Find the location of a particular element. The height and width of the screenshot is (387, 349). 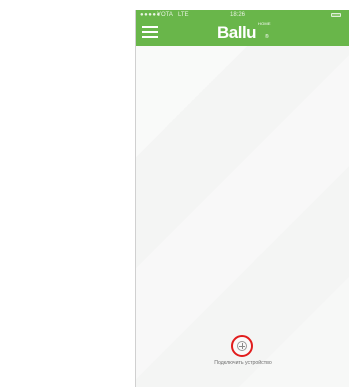

brand-home-label: HOME is located at coordinates (264, 23).